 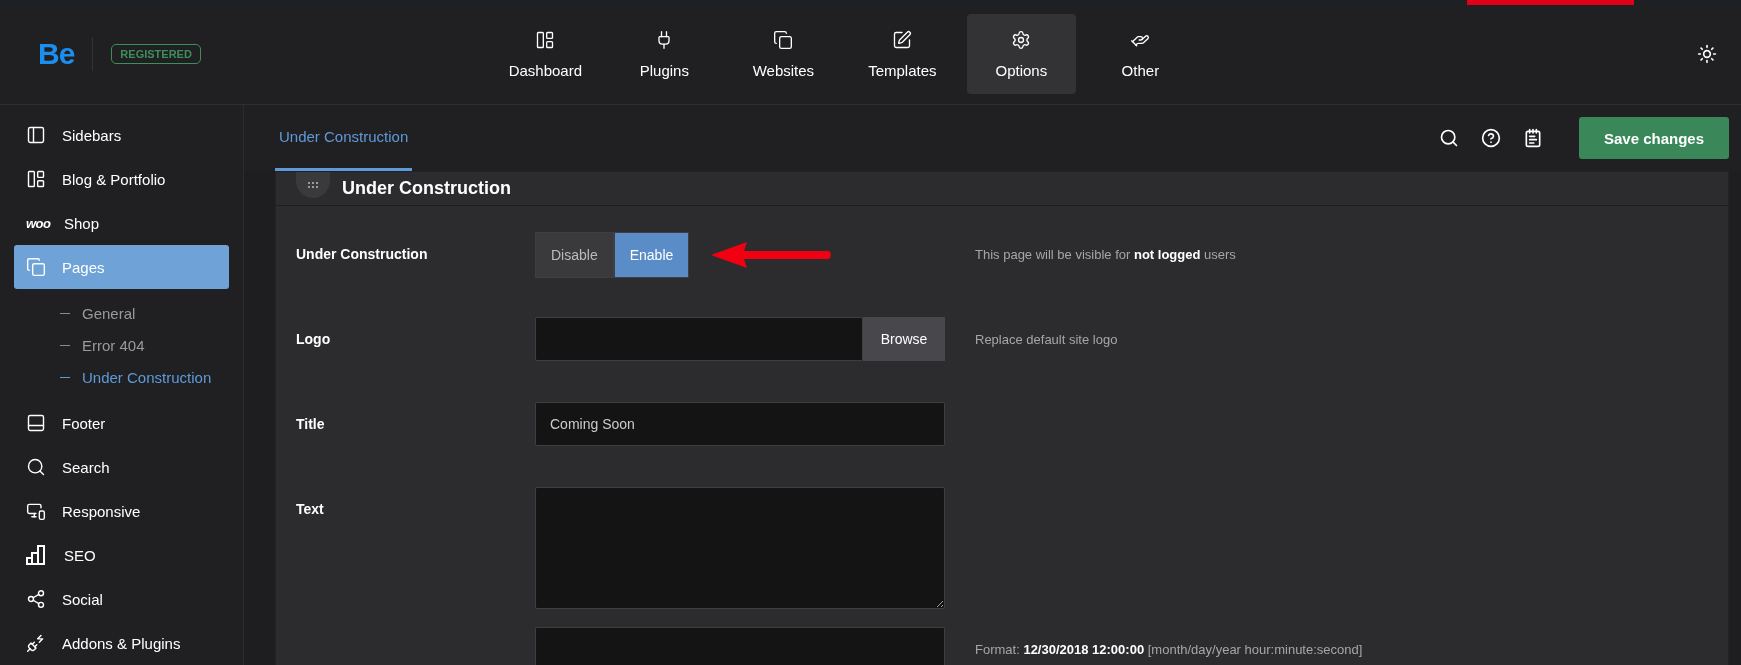 What do you see at coordinates (36, 179) in the screenshot?
I see `layout-icon` at bounding box center [36, 179].